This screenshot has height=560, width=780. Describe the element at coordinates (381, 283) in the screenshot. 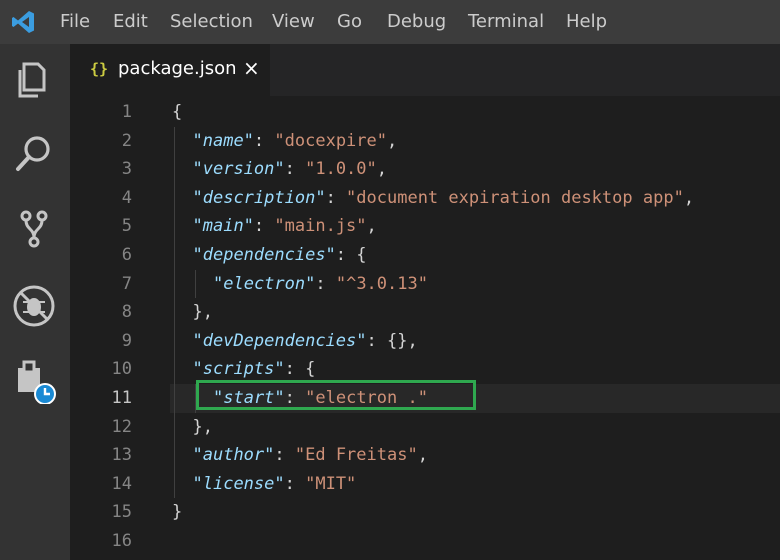

I see `json-string: "^3.0.13"` at that location.